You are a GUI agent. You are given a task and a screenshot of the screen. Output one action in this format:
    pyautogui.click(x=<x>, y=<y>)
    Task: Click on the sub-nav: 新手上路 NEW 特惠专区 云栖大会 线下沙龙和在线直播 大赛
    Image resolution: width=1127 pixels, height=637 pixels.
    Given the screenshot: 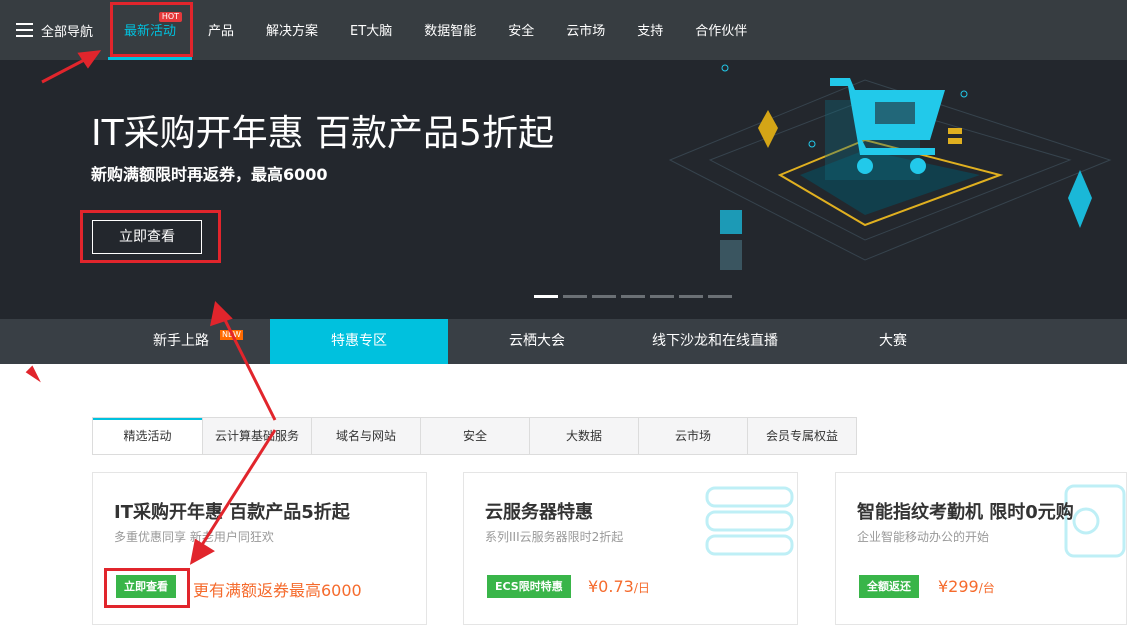 What is the action you would take?
    pyautogui.click(x=563, y=341)
    